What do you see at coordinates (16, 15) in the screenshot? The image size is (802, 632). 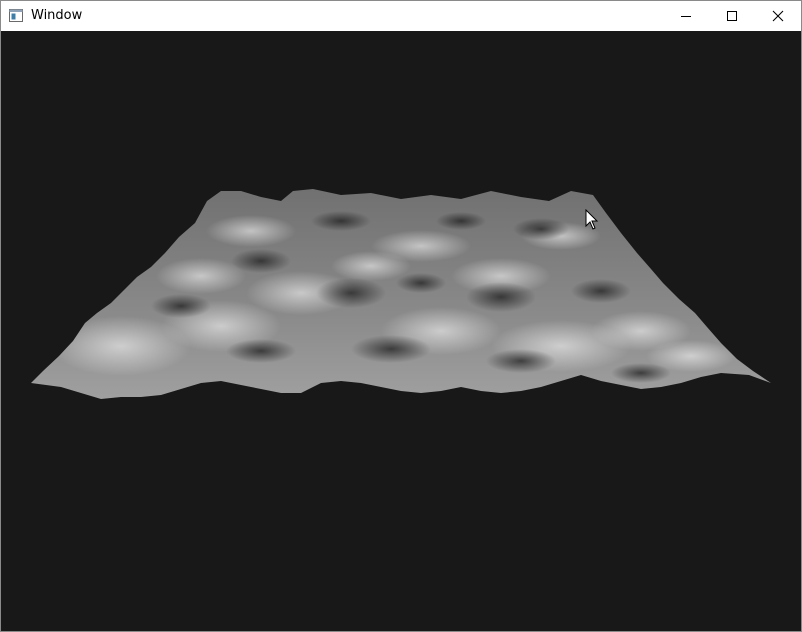 I see `app-window-icon` at bounding box center [16, 15].